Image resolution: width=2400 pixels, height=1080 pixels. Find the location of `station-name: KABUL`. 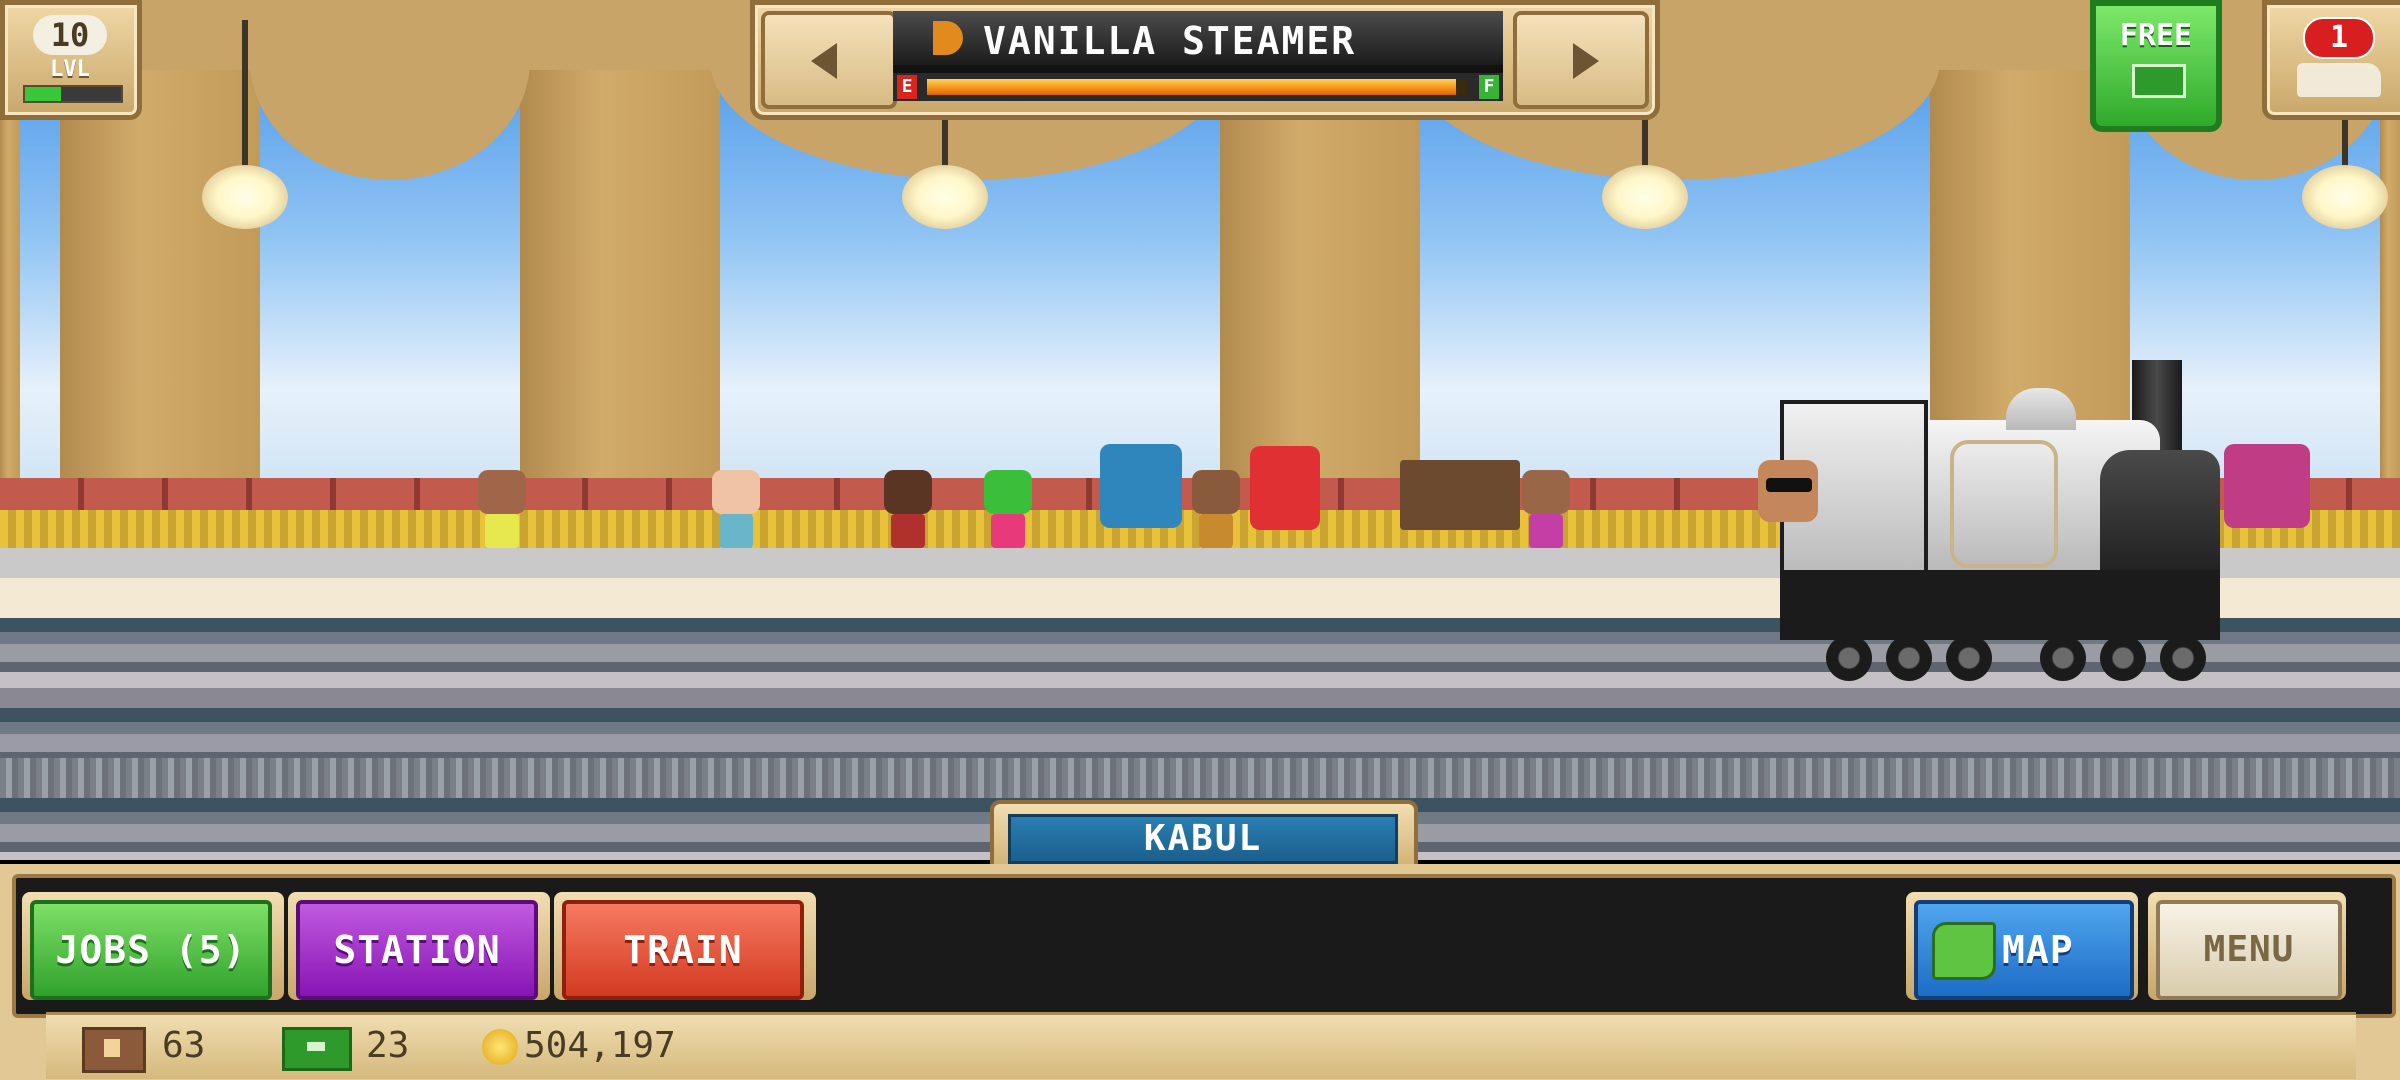

station-name: KABUL is located at coordinates (1203, 839).